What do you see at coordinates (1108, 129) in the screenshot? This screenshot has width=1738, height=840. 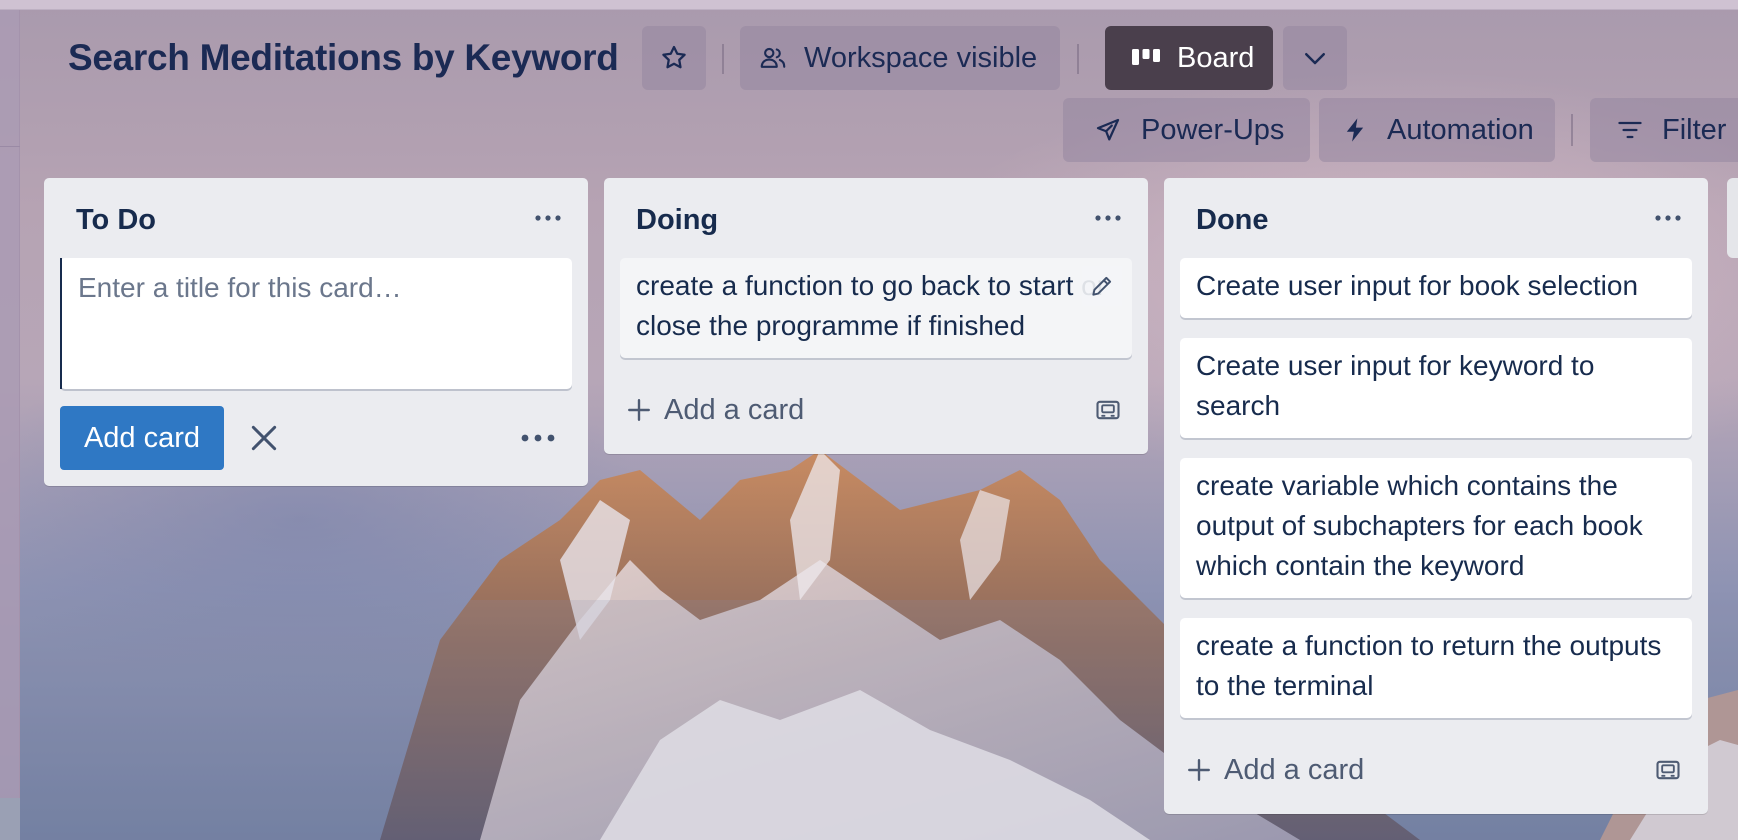 I see `rocket-icon` at bounding box center [1108, 129].